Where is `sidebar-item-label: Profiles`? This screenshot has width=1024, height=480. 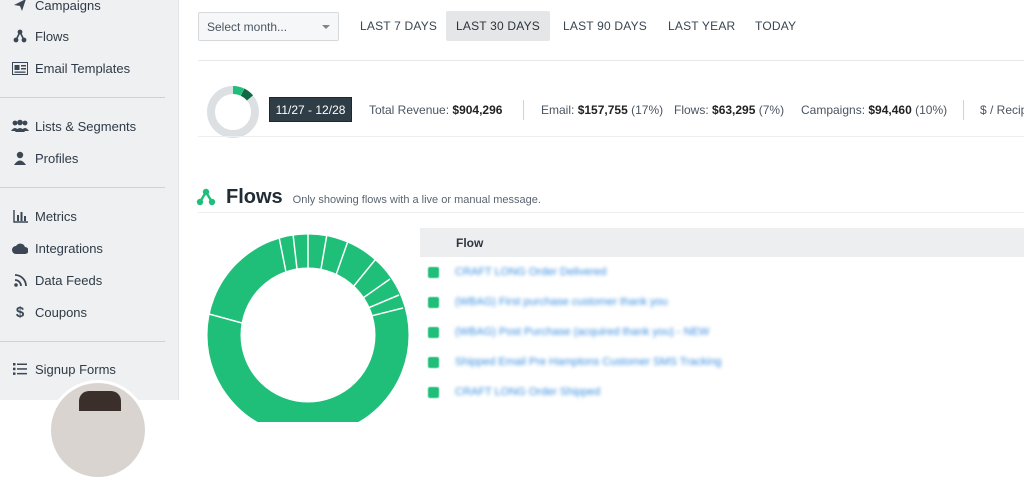
sidebar-item-label: Profiles is located at coordinates (57, 158).